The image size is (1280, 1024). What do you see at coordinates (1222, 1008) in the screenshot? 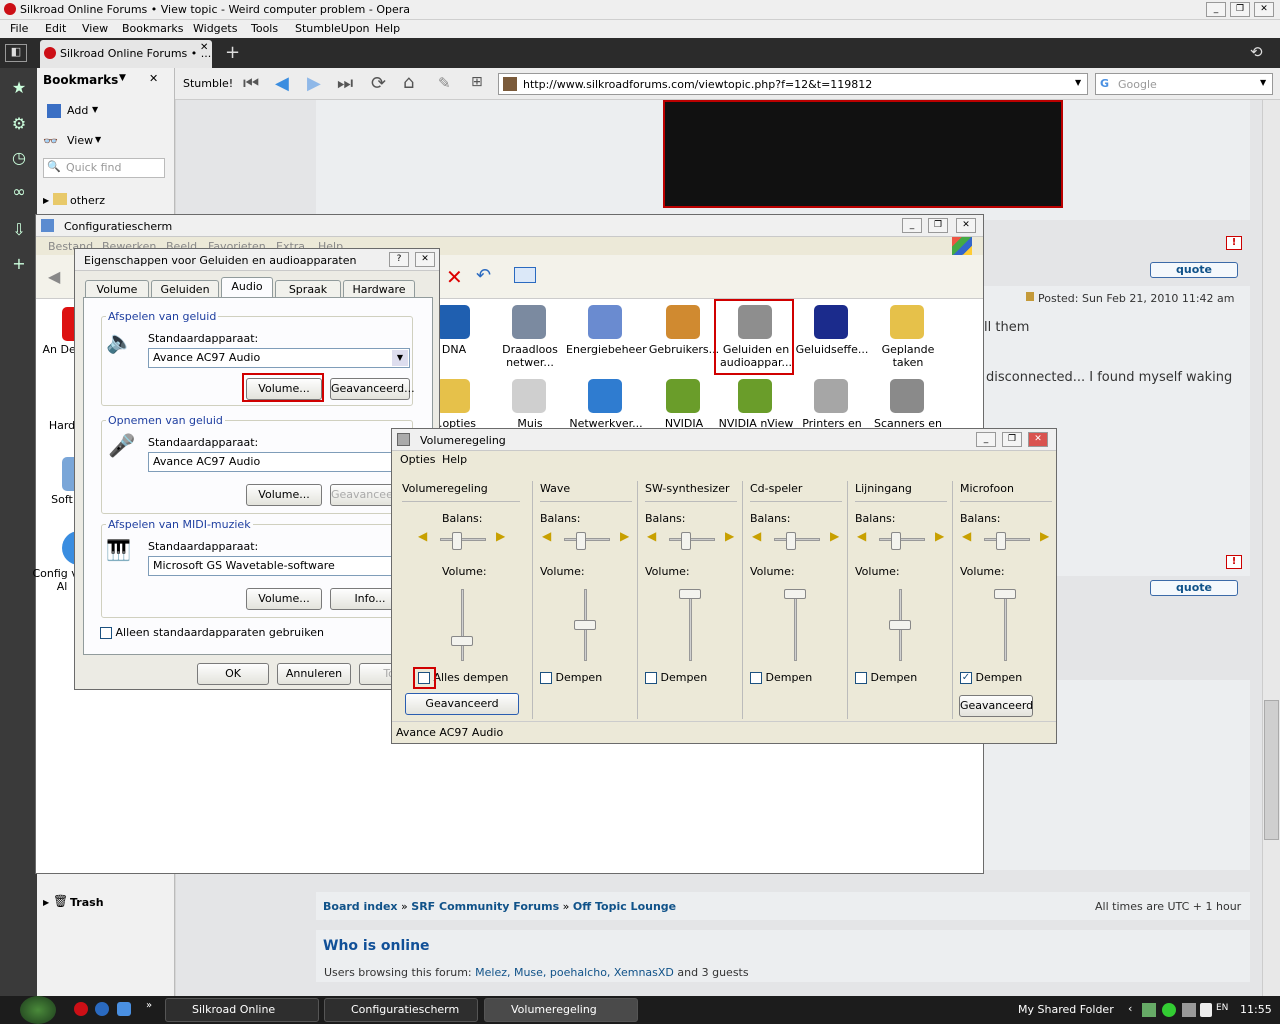
I see `language-indicator: EN` at bounding box center [1222, 1008].